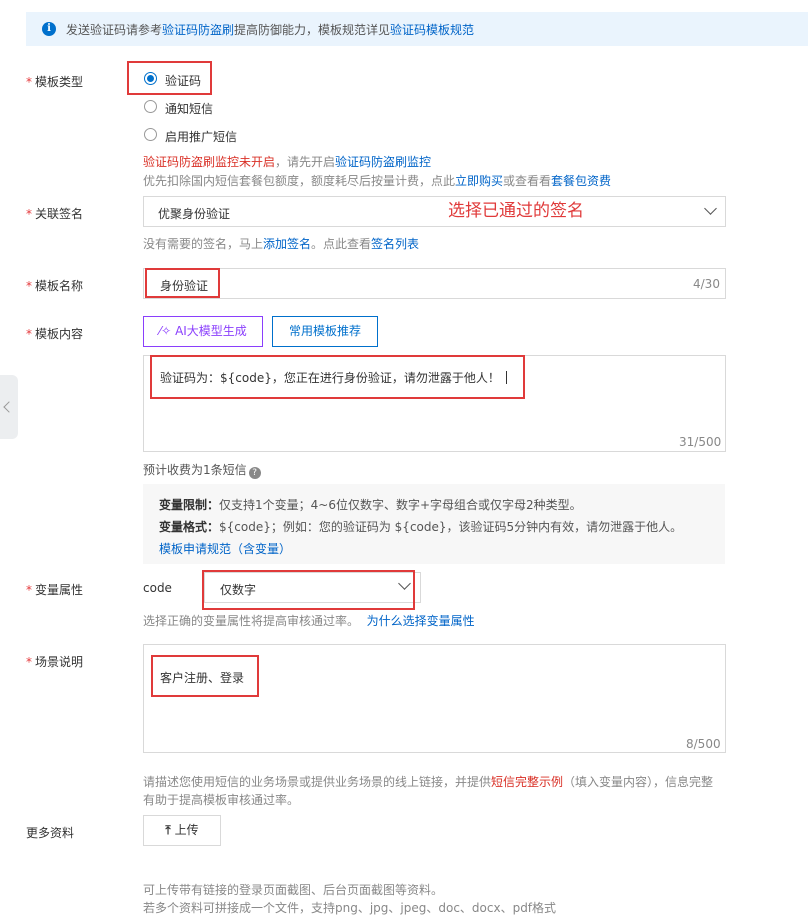 This screenshot has height=916, width=808. Describe the element at coordinates (581, 181) in the screenshot. I see `package-price-link: 套餐包资费` at that location.